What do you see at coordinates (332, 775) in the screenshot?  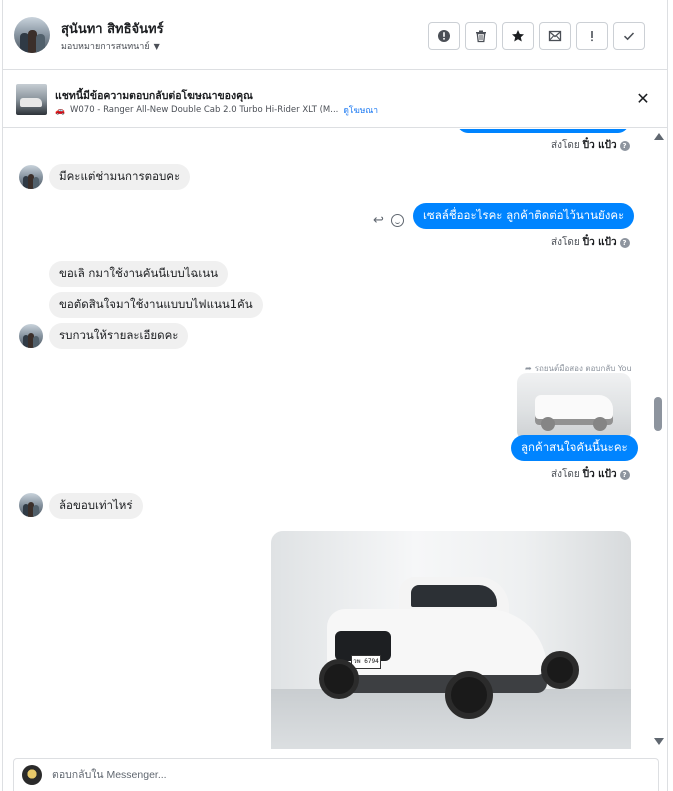 I see `reply-input` at bounding box center [332, 775].